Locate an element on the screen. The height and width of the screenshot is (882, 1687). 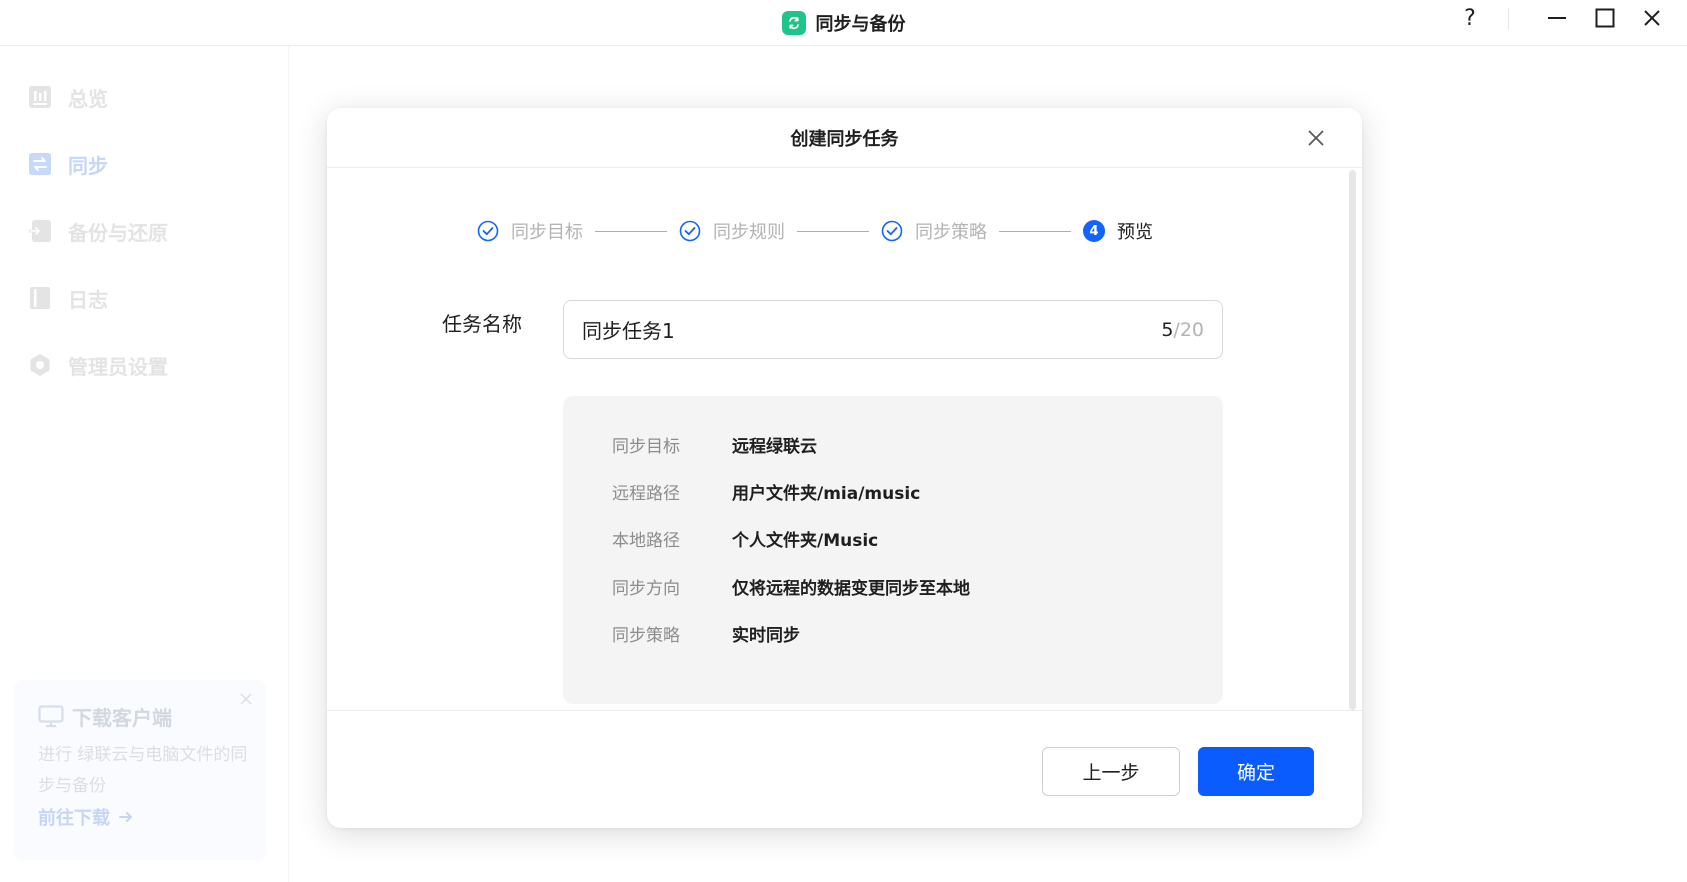
help-icon: ? is located at coordinates (1470, 18).